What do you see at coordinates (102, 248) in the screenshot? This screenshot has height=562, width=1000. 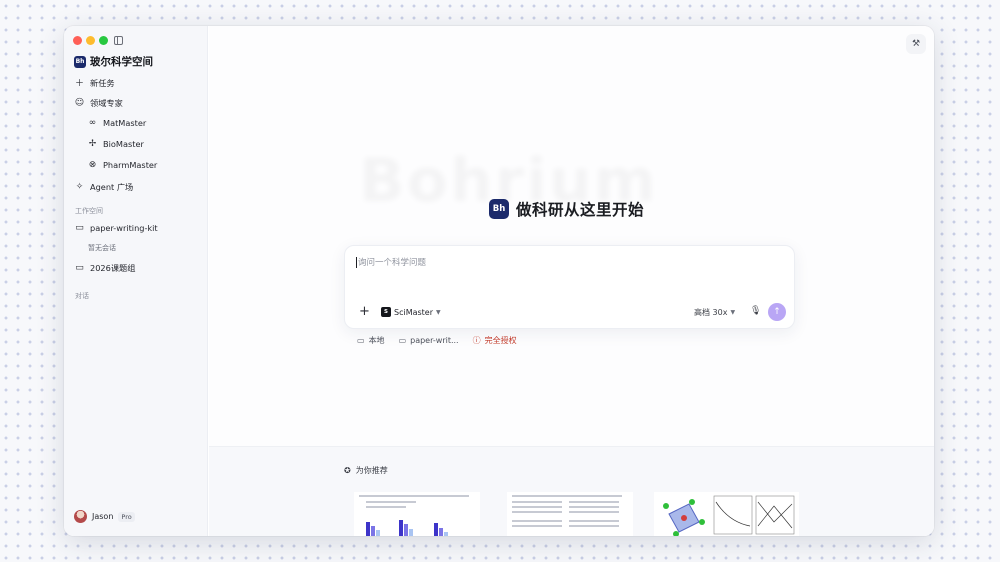 I see `folder-empty-hint: 暂无会话` at bounding box center [102, 248].